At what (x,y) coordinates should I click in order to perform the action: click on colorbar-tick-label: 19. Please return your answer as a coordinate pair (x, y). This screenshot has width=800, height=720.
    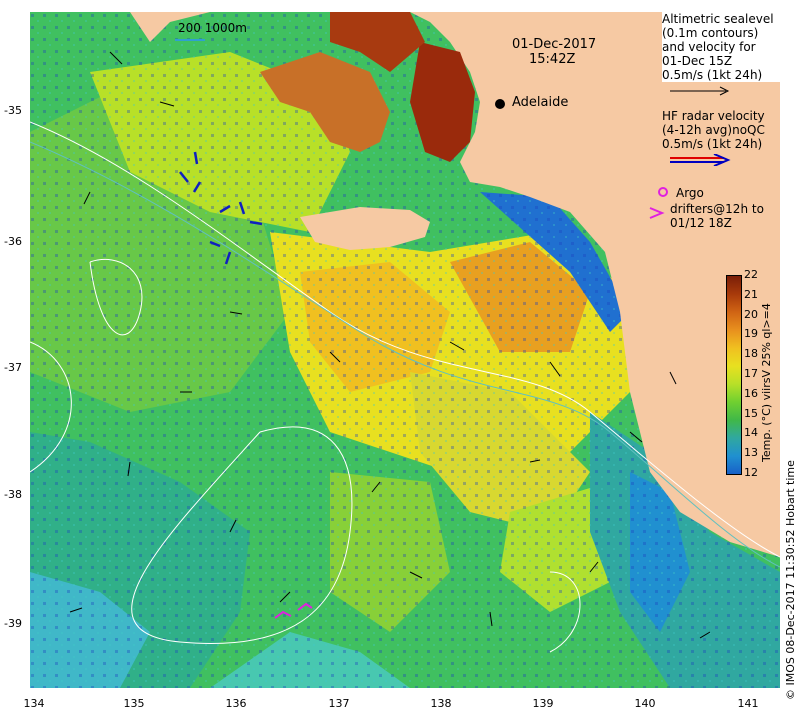
    Looking at the image, I should click on (751, 334).